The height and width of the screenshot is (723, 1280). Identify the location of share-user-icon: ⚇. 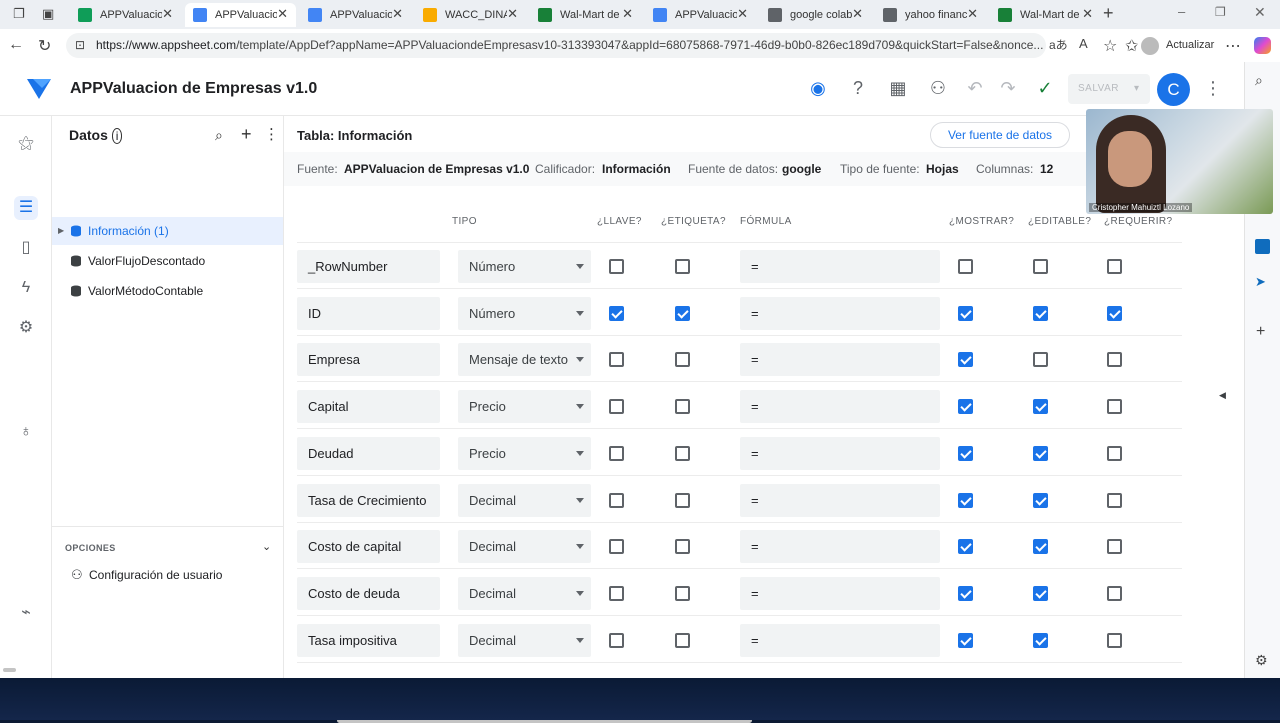
(938, 88).